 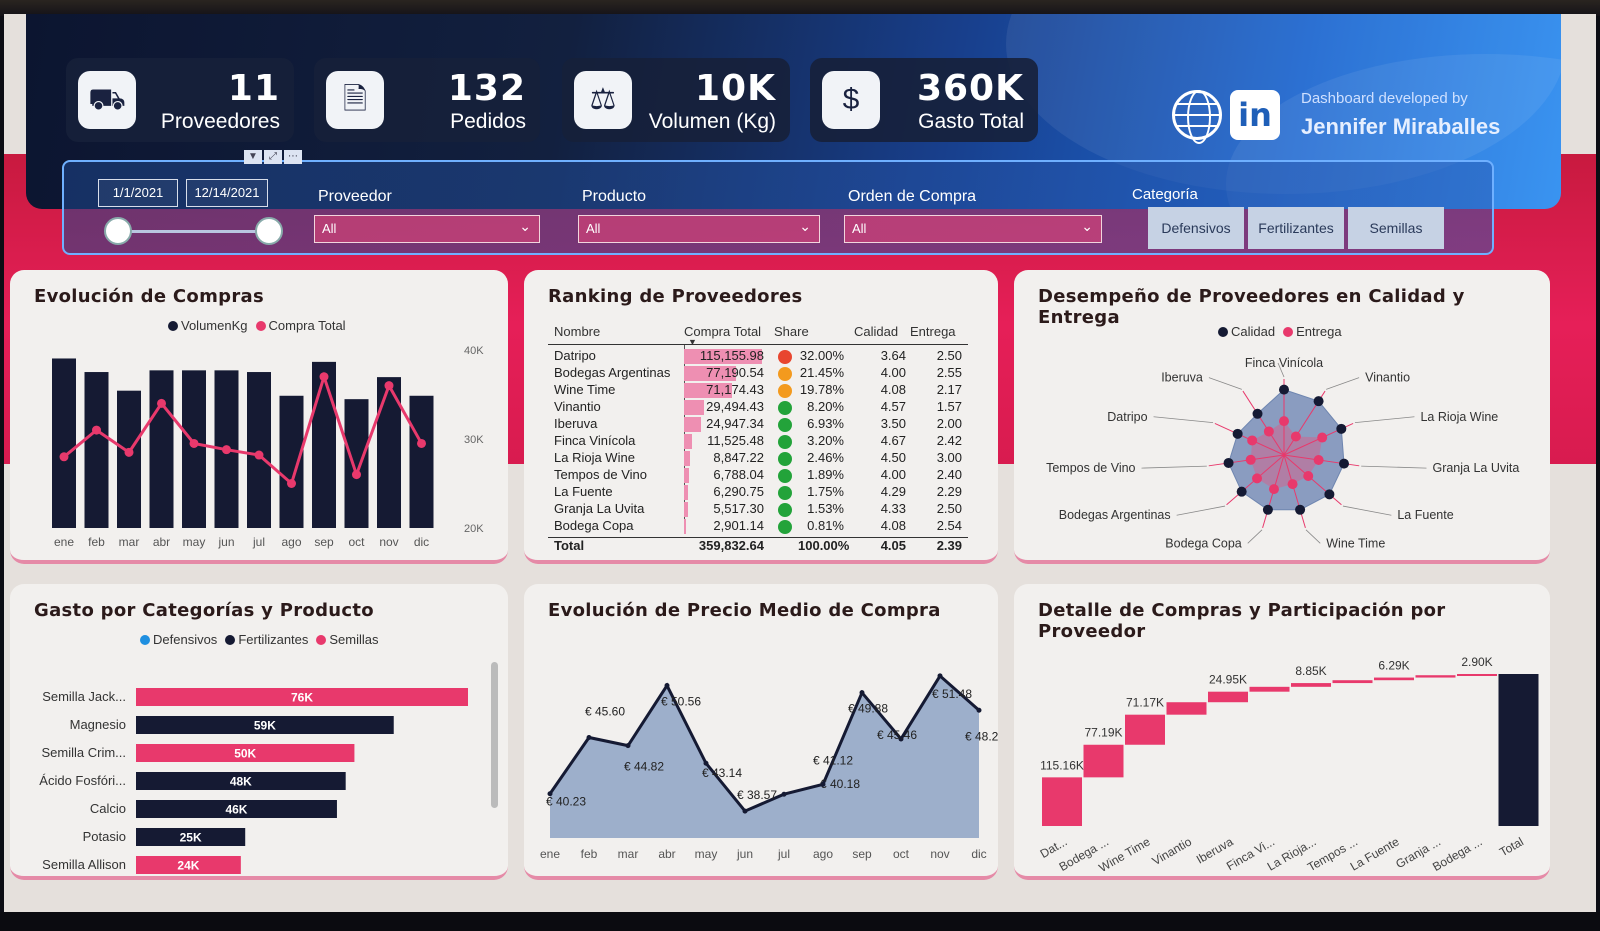 What do you see at coordinates (138, 193) in the screenshot?
I see `date-start-input: 1/1/2021` at bounding box center [138, 193].